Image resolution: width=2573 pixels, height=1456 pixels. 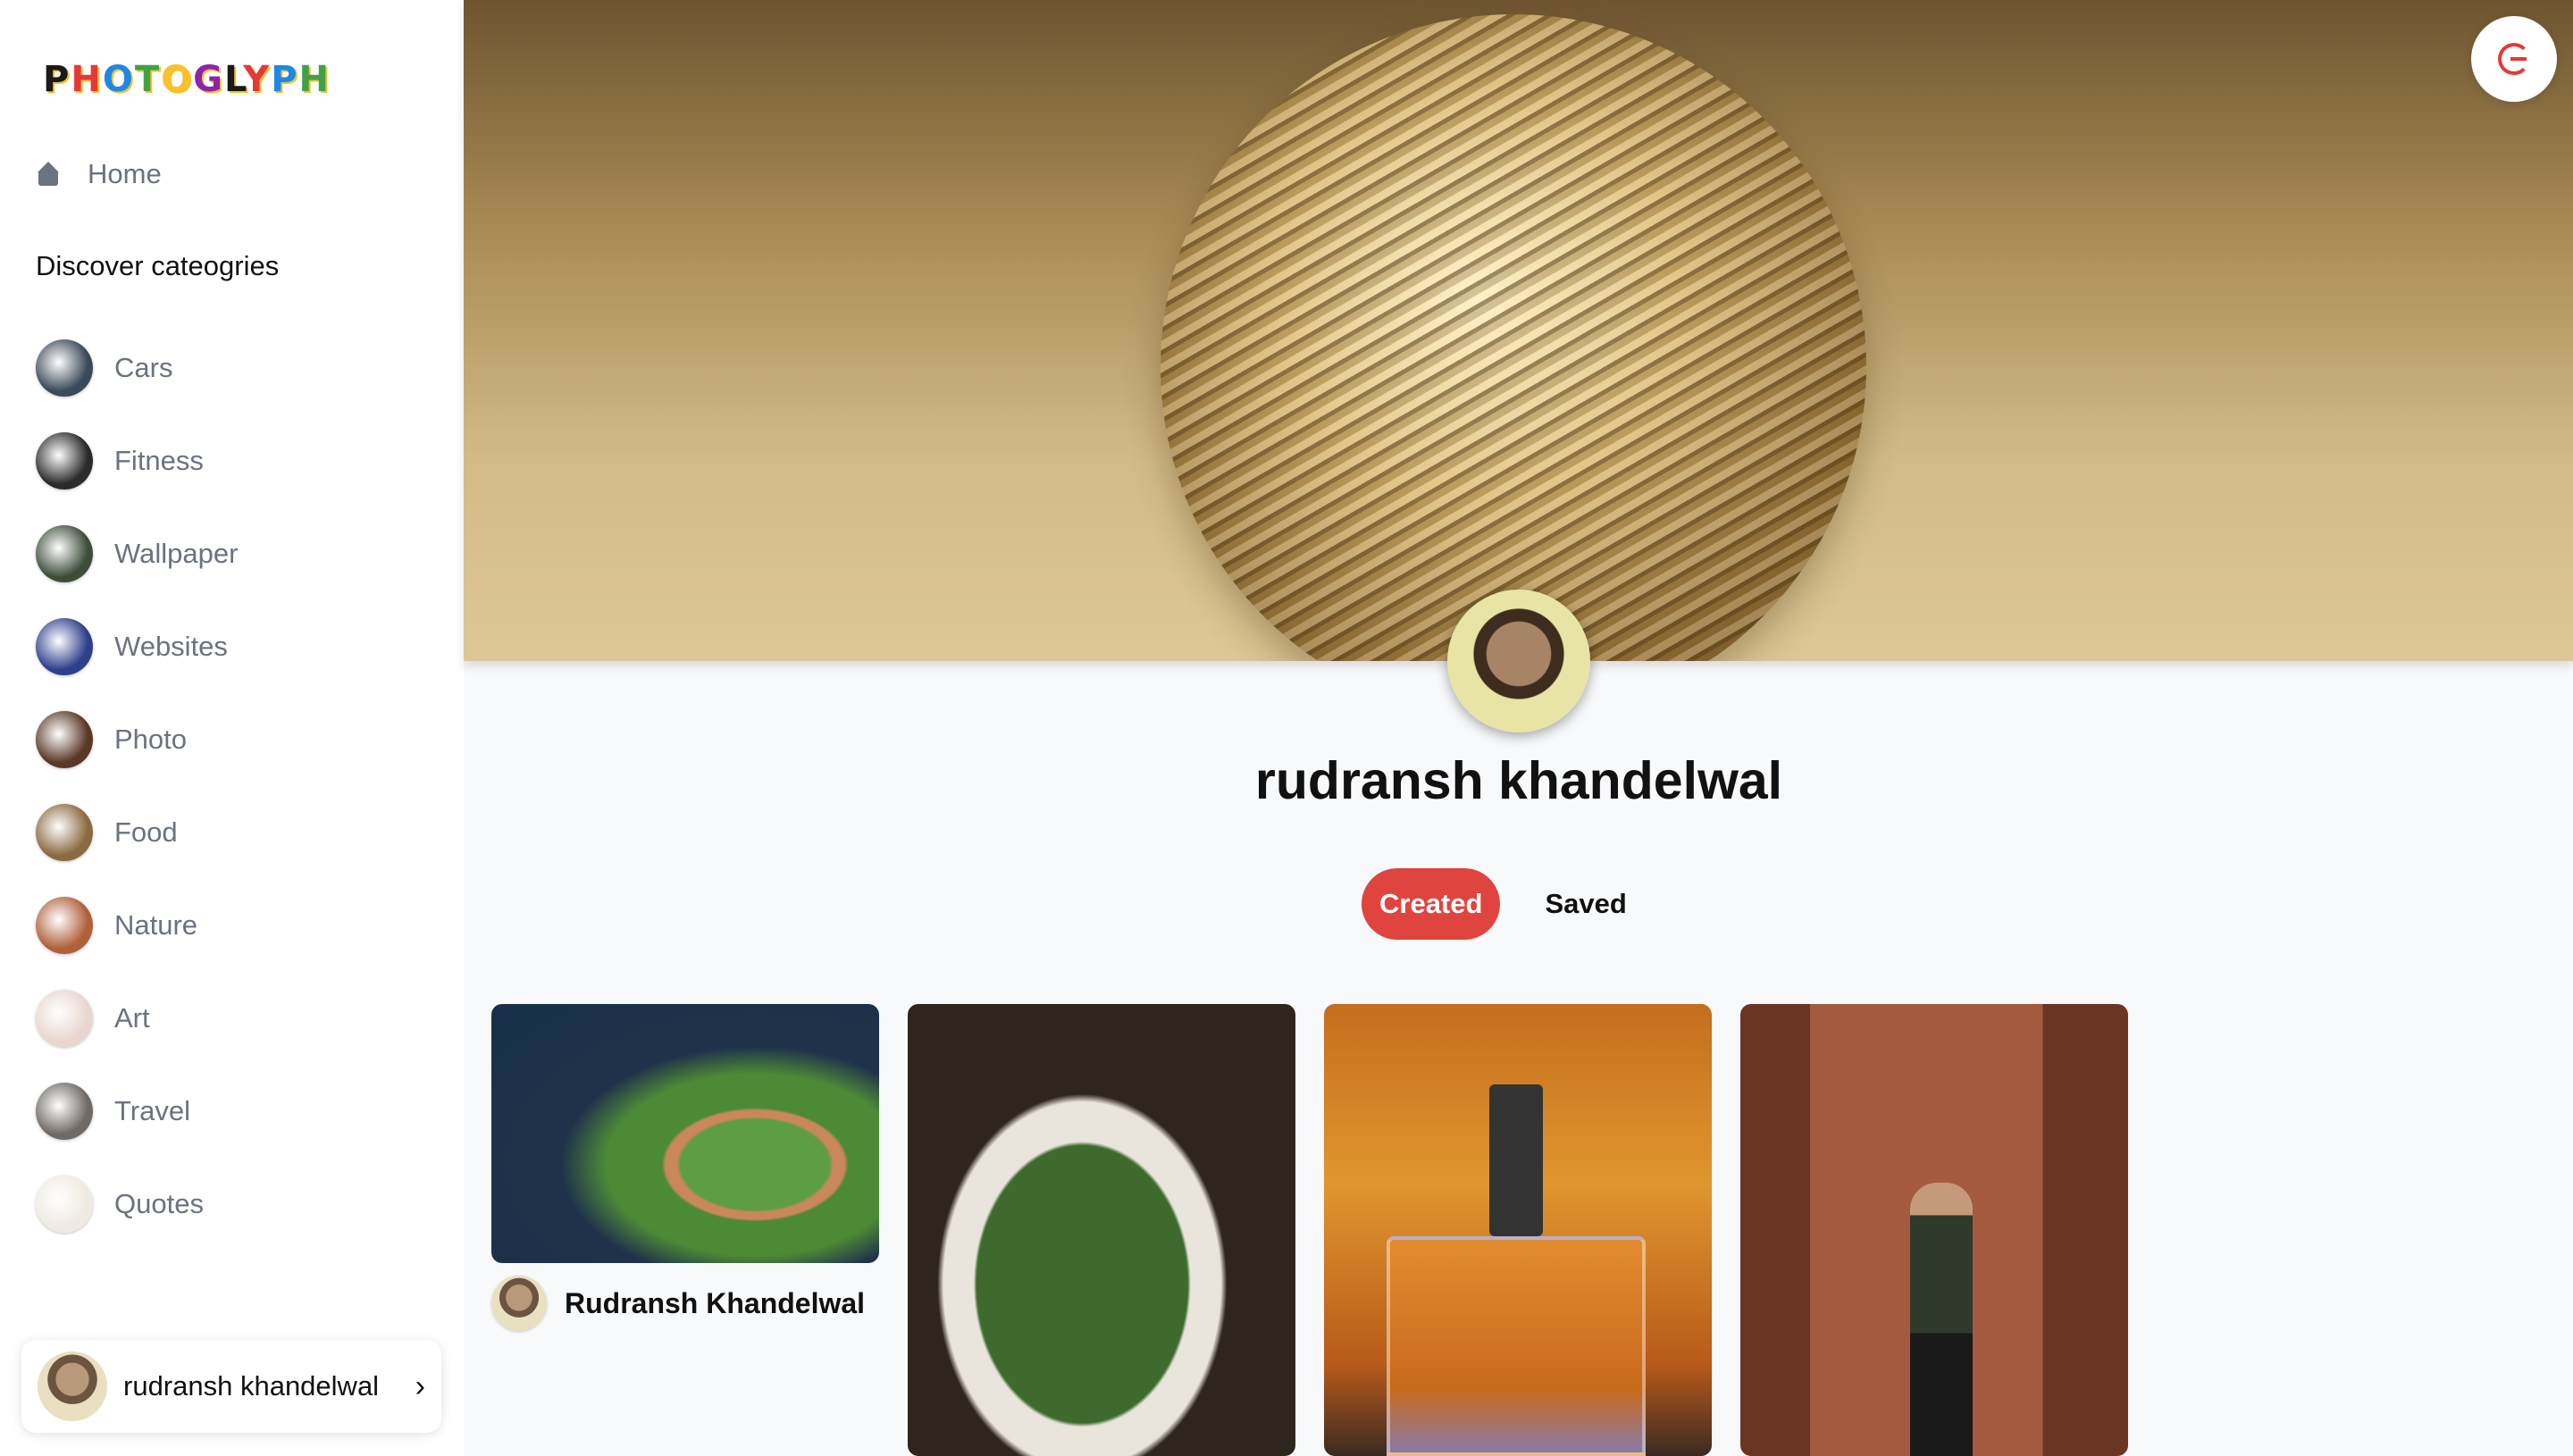 I want to click on sidebar-item-label: Wallpaper, so click(x=176, y=553).